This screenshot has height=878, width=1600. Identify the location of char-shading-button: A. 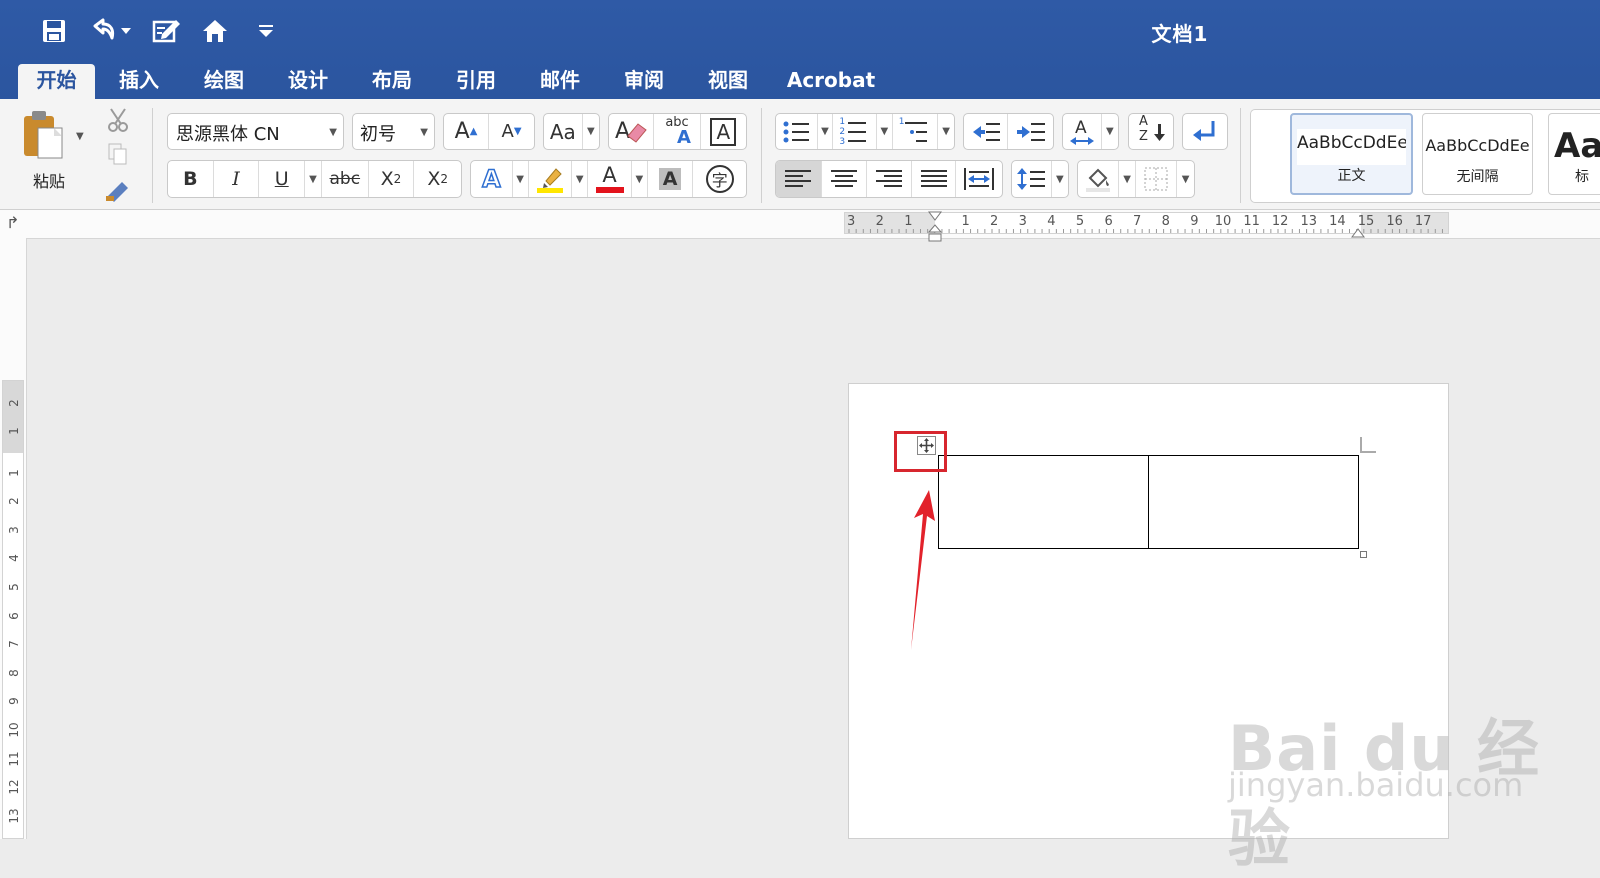
(671, 179).